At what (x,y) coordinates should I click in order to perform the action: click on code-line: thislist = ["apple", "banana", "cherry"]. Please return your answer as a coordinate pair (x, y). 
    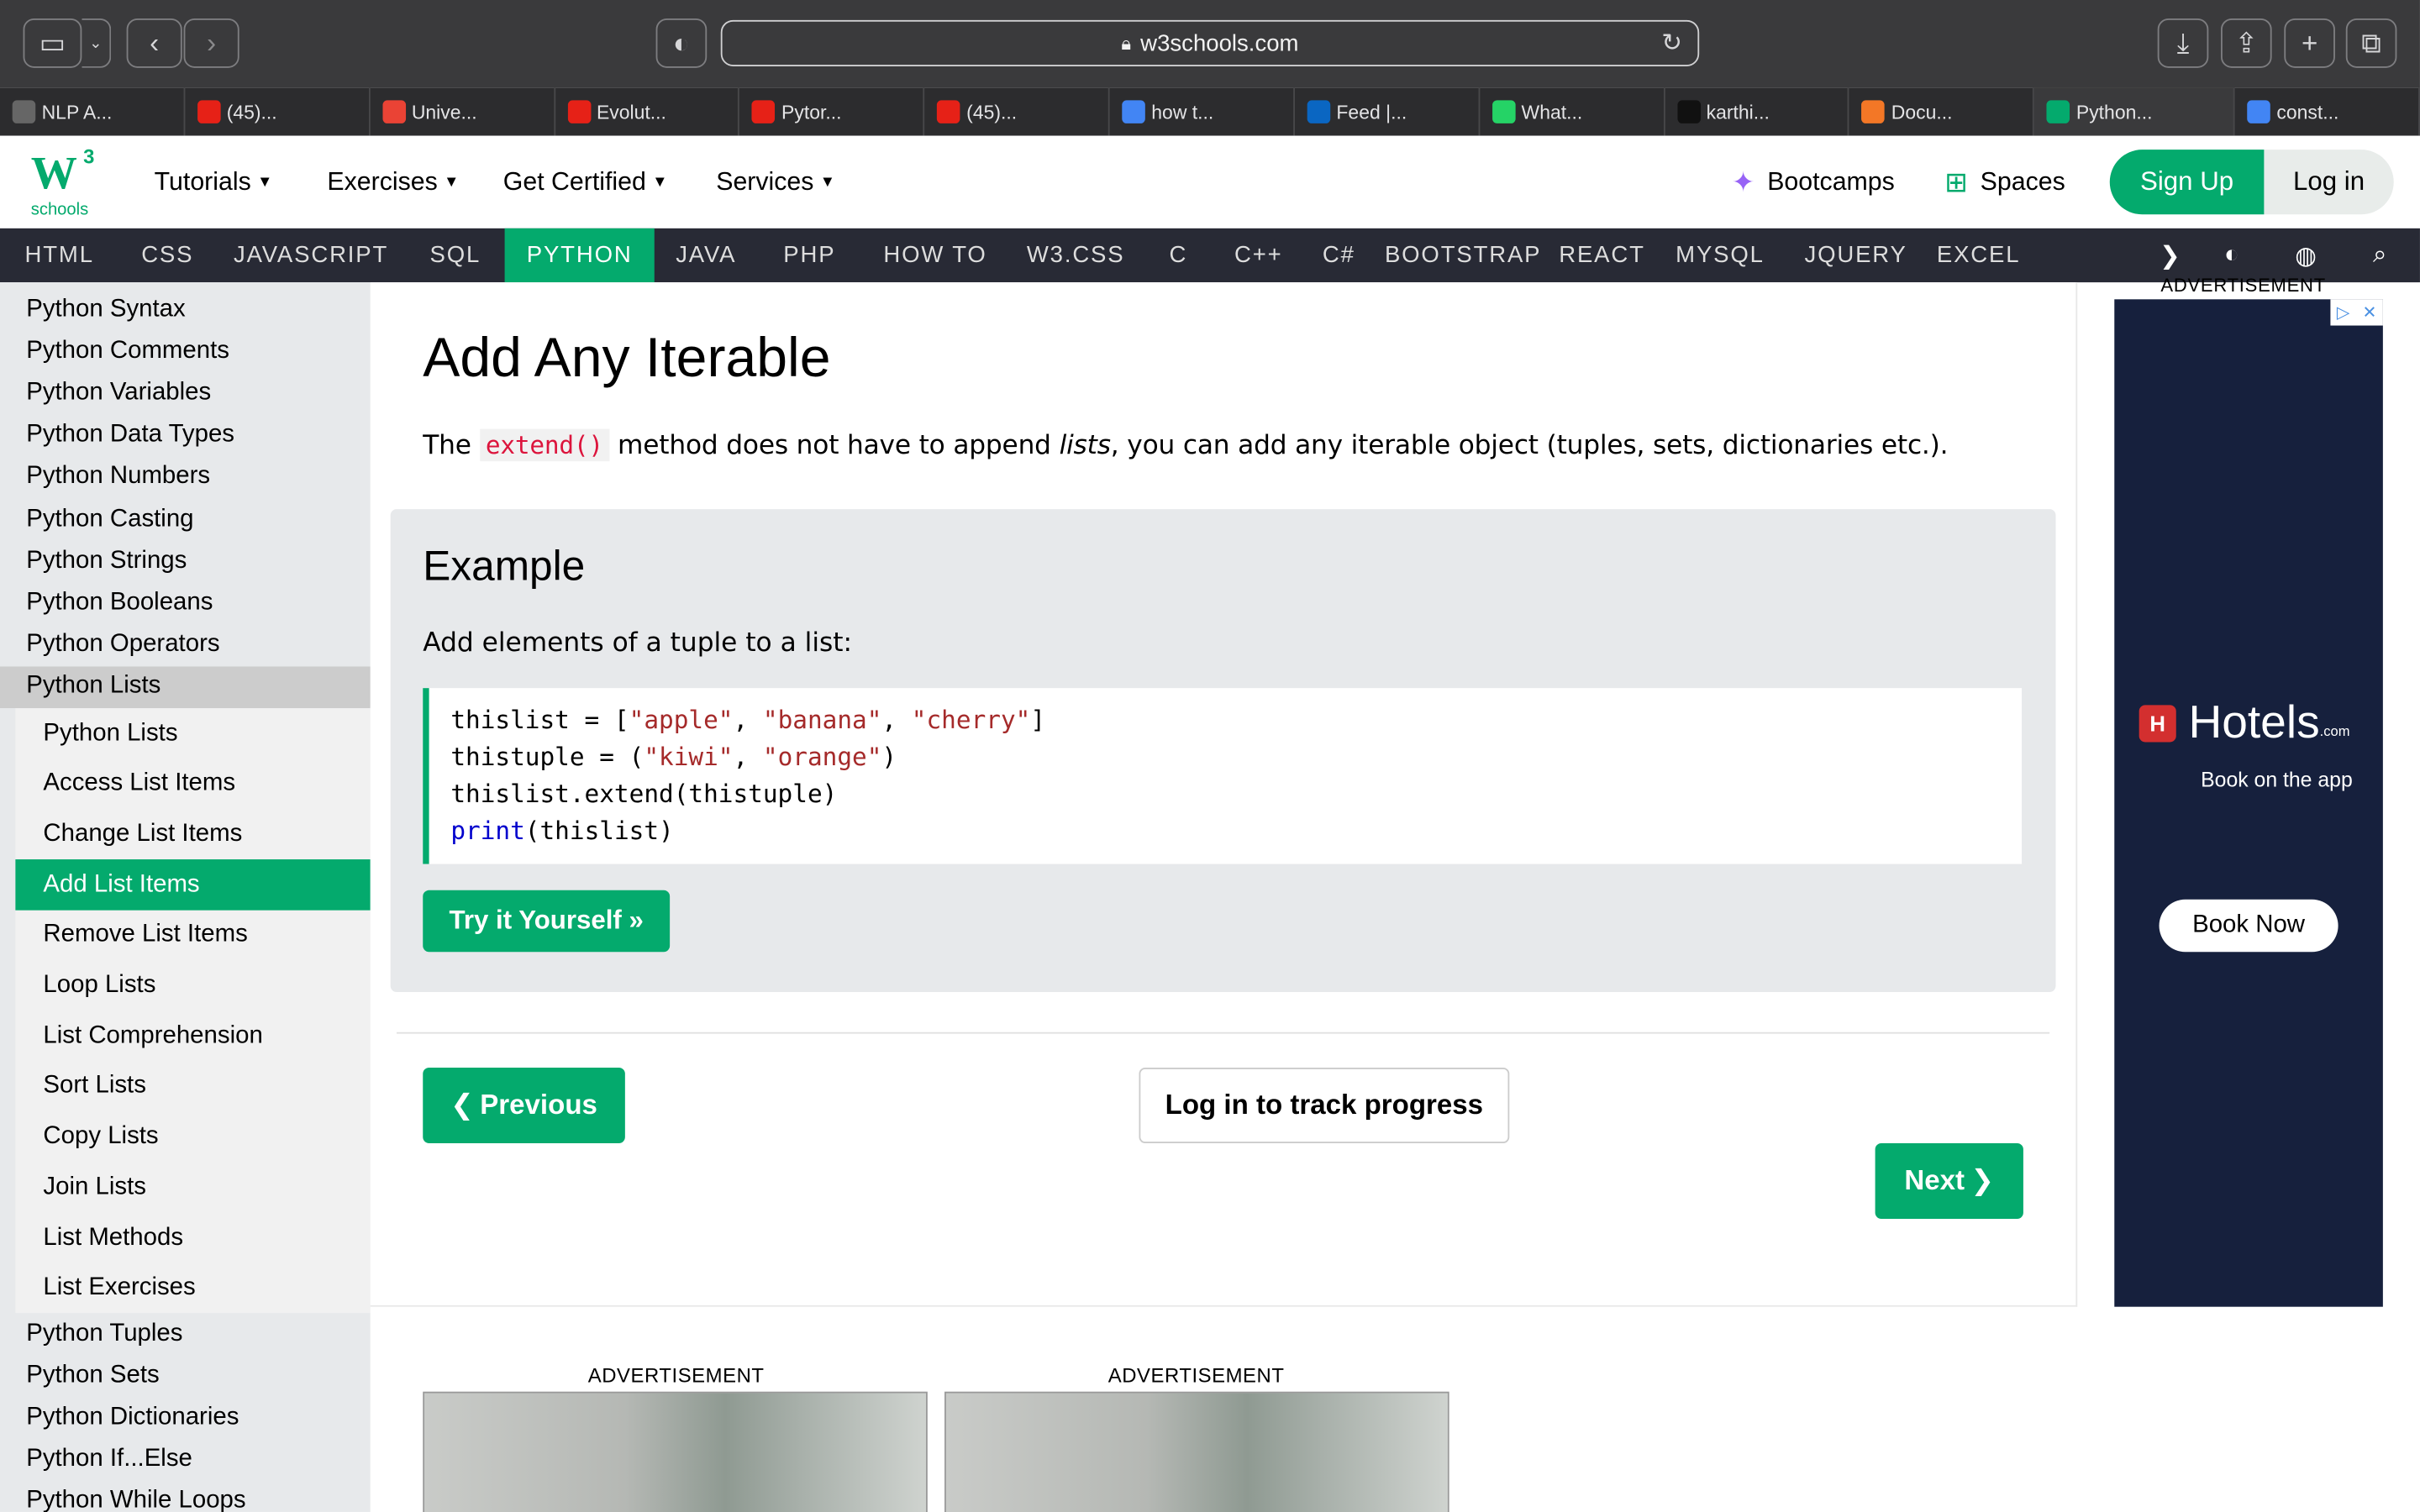
    Looking at the image, I should click on (748, 720).